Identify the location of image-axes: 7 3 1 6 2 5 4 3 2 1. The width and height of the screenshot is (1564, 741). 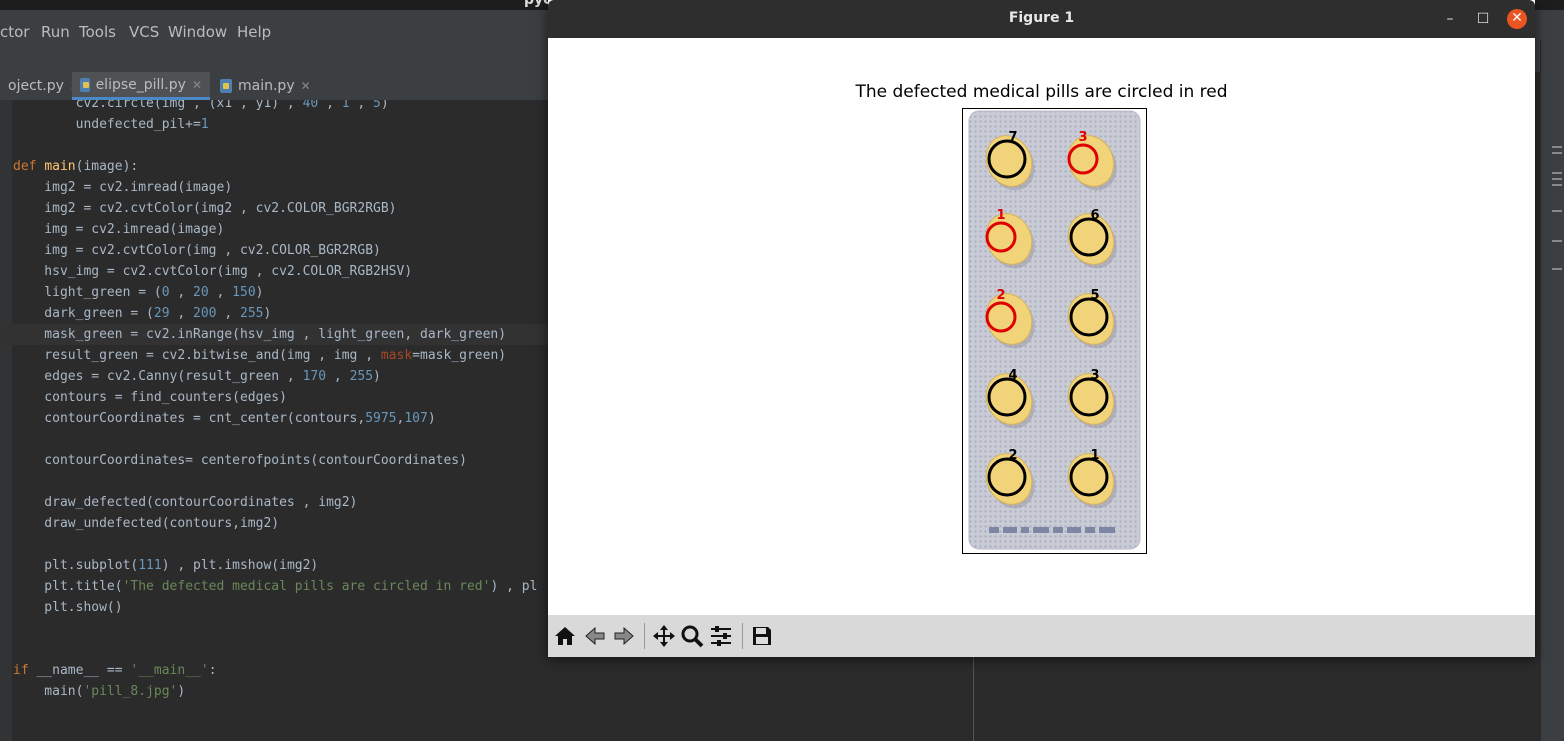
(1054, 331).